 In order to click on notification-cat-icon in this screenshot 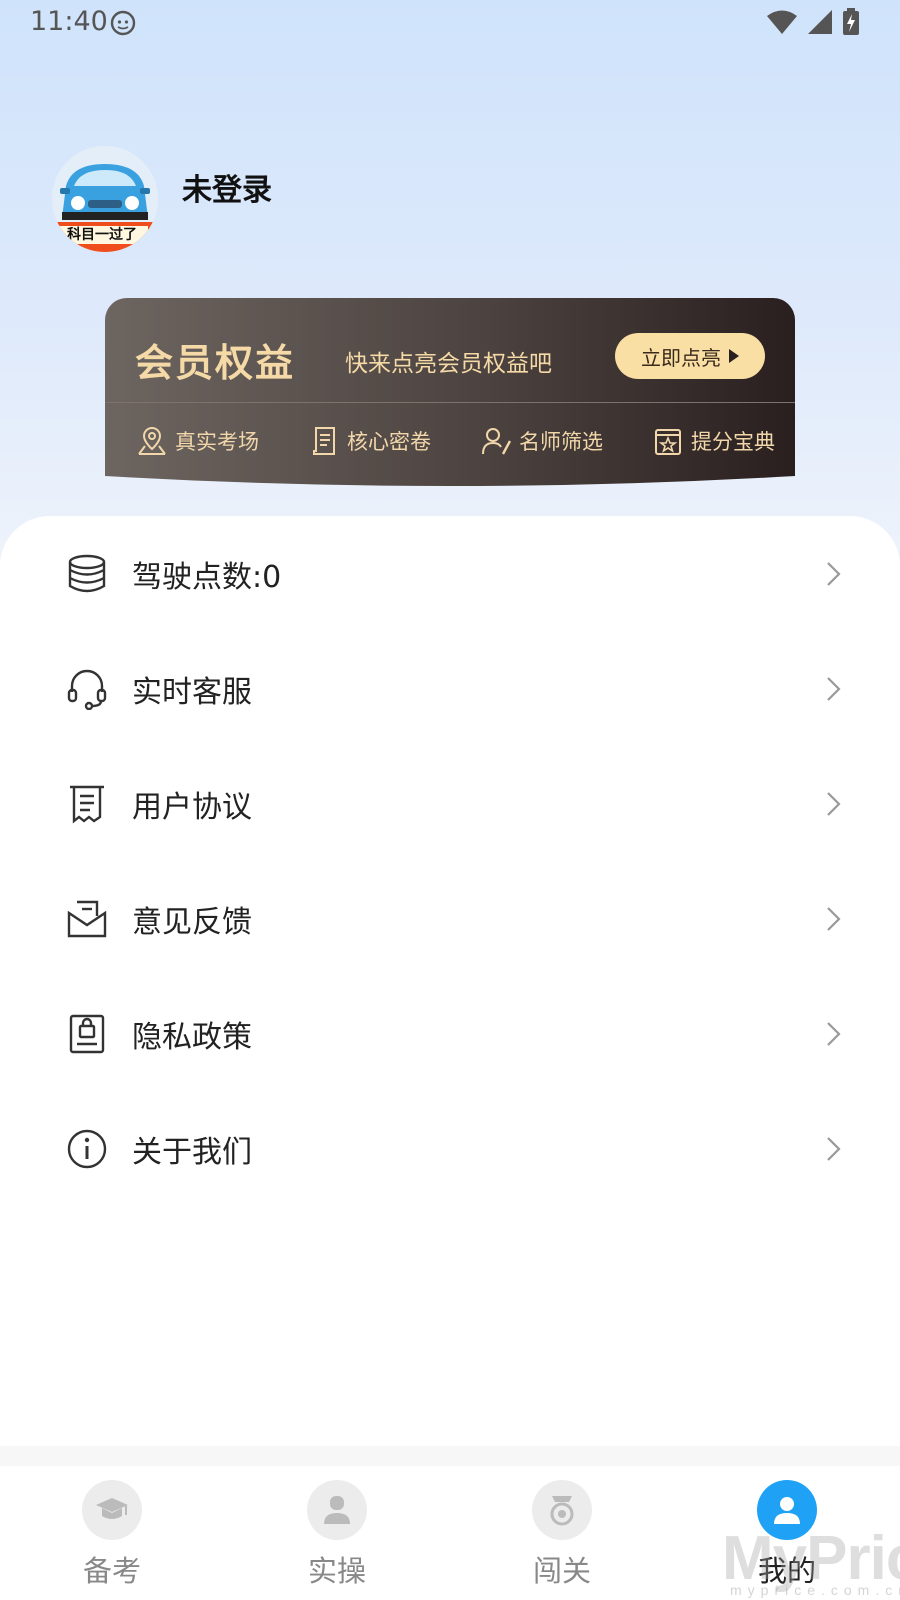, I will do `click(123, 23)`.